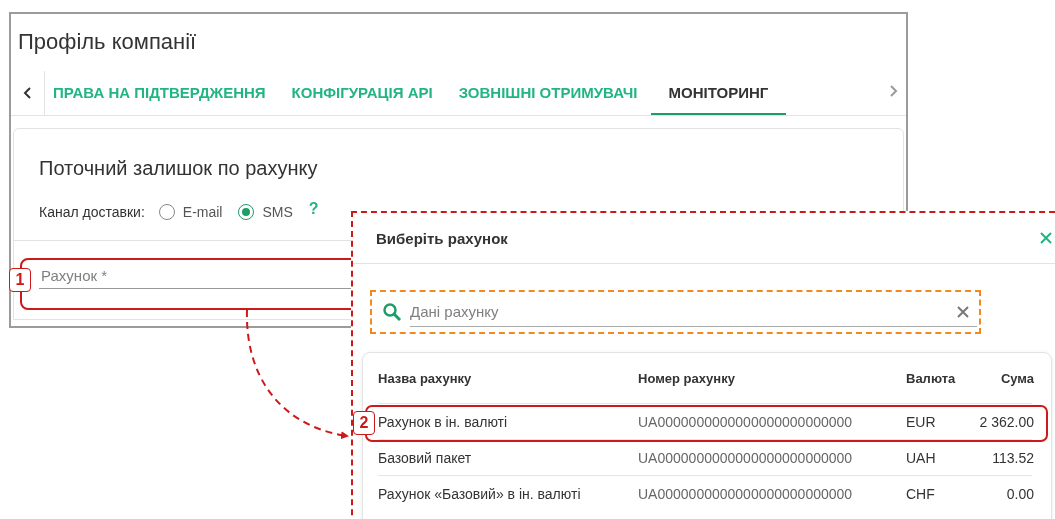 This screenshot has height=519, width=1055. I want to click on column-header: Номер рахунку, so click(687, 378).